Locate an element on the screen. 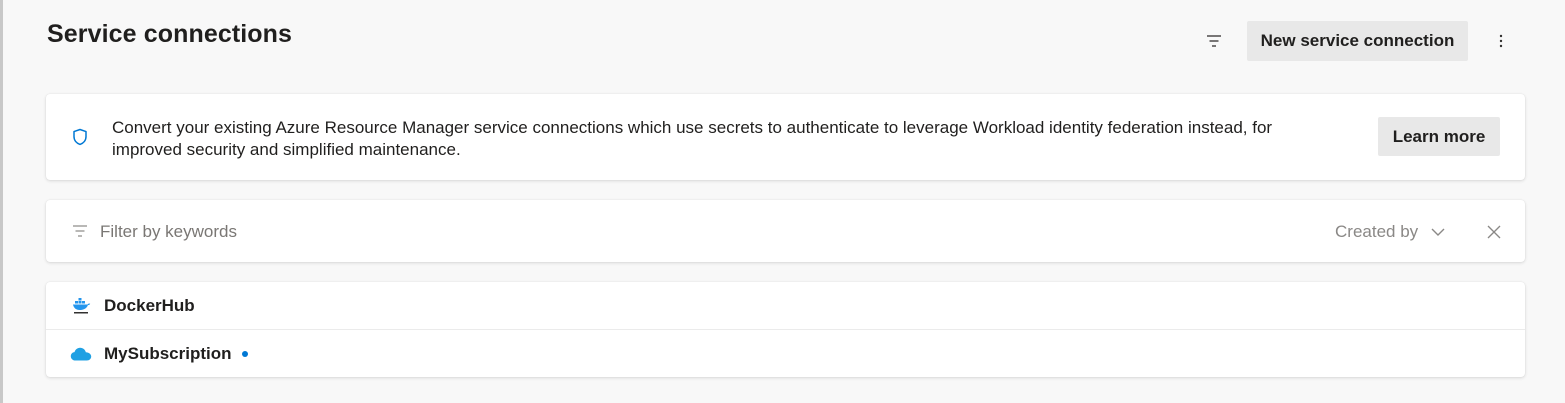 The image size is (1565, 403). more-actions-button is located at coordinates (1501, 41).